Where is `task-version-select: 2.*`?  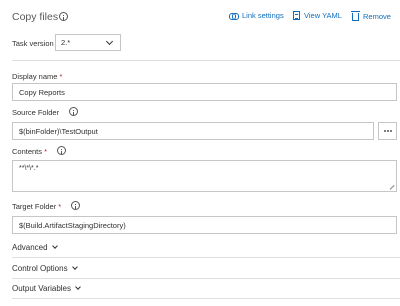
task-version-select: 2.* is located at coordinates (88, 42).